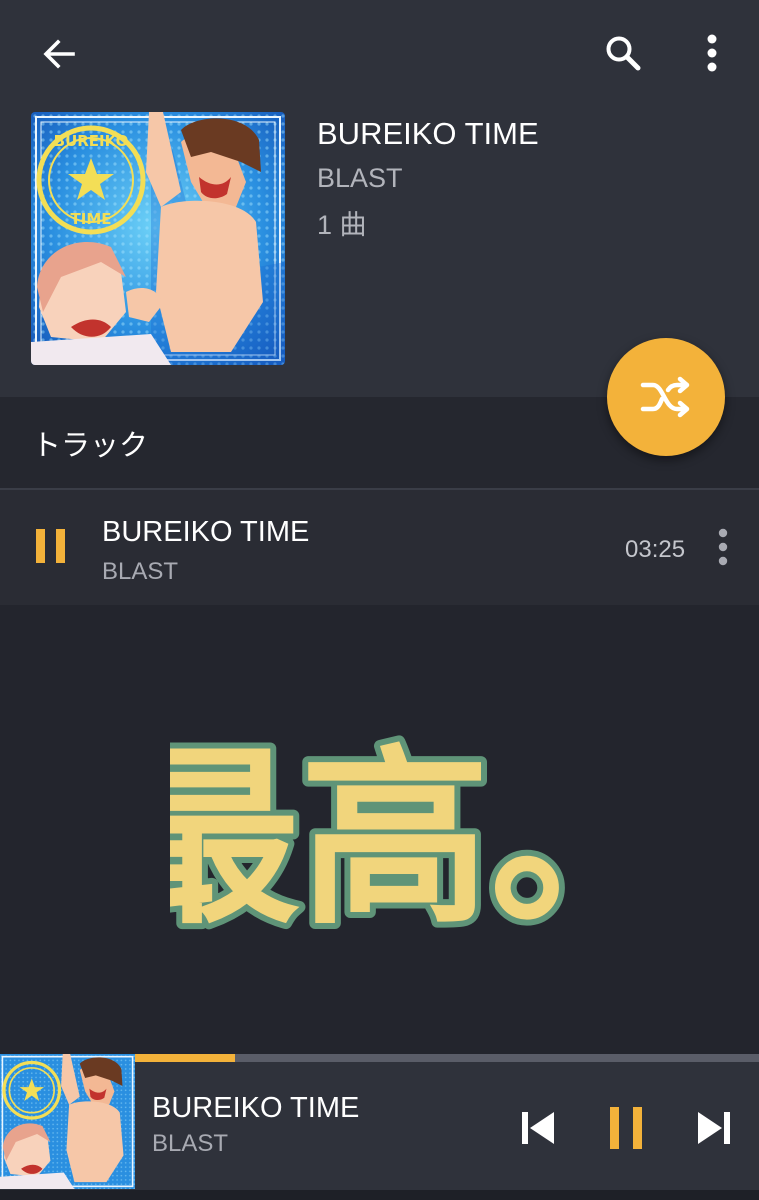 This screenshot has height=1200, width=759. I want to click on next-button, so click(714, 1128).